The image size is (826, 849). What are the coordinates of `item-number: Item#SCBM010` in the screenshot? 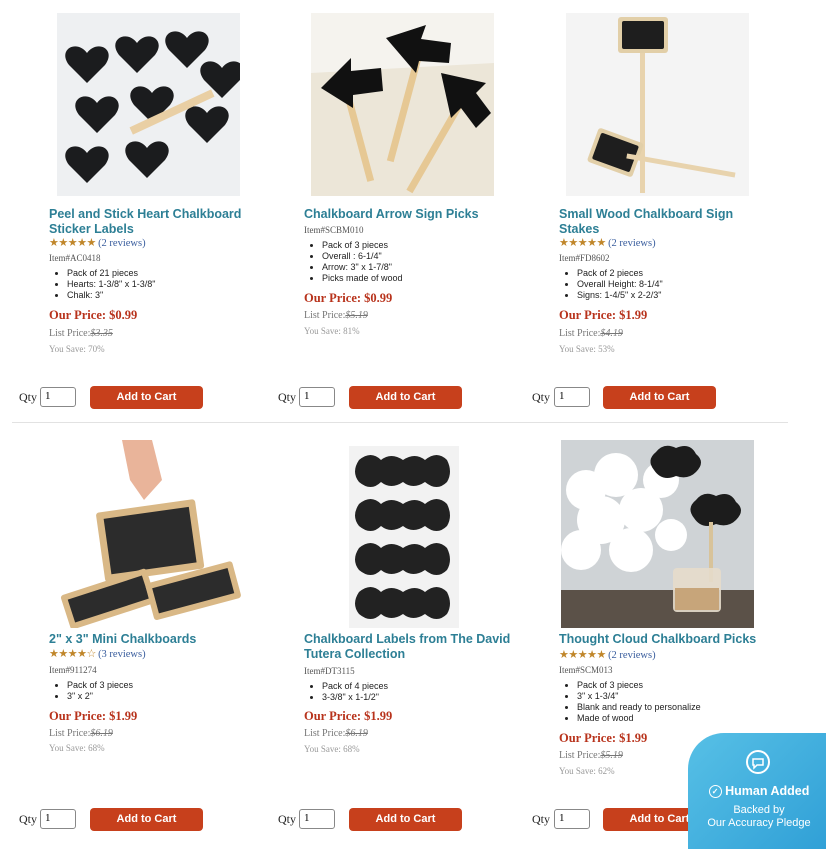 It's located at (334, 230).